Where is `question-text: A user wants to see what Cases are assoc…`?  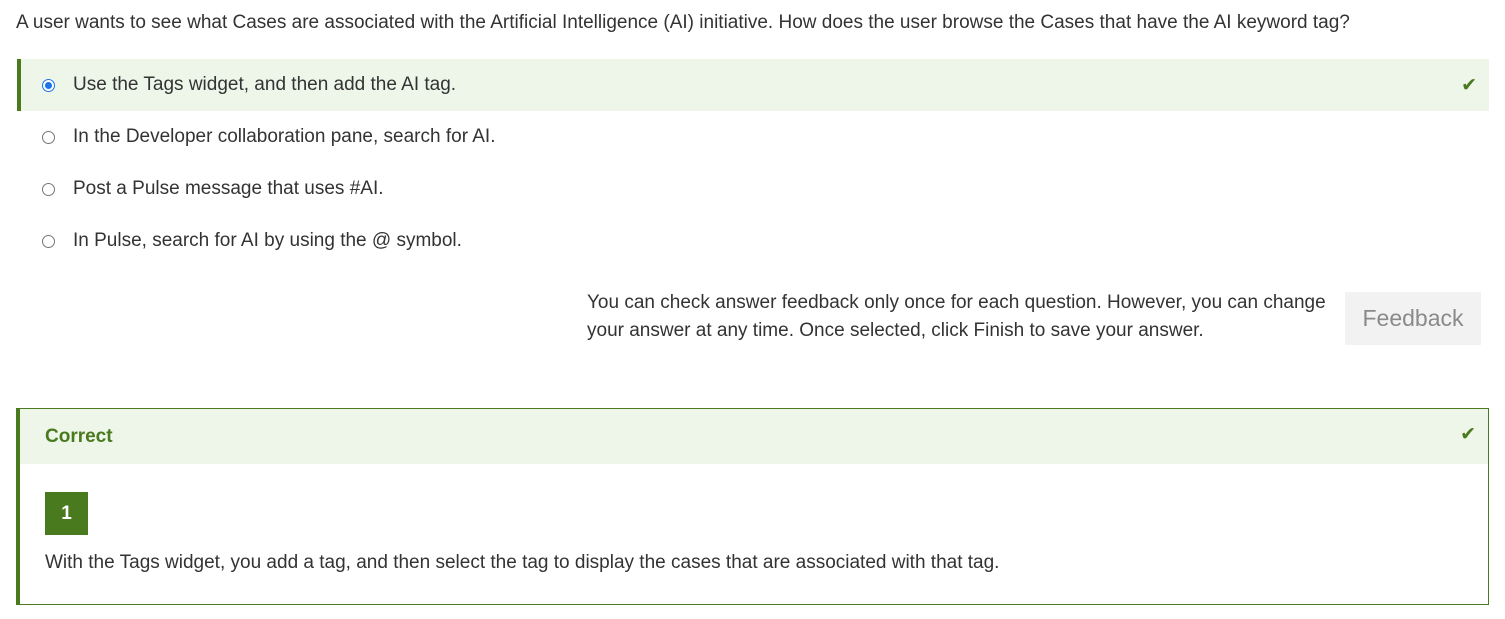
question-text: A user wants to see what Cases are assoc… is located at coordinates (683, 22).